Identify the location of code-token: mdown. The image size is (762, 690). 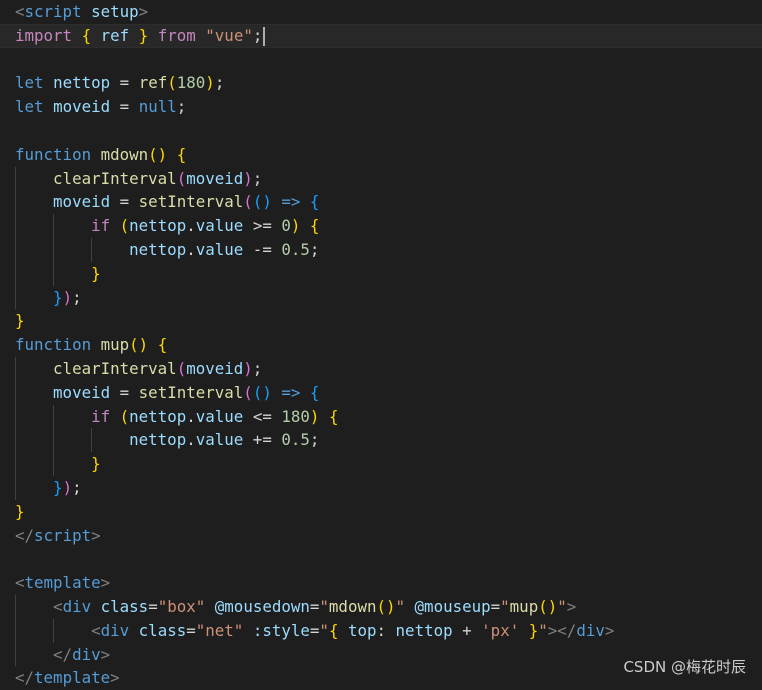
(124, 154).